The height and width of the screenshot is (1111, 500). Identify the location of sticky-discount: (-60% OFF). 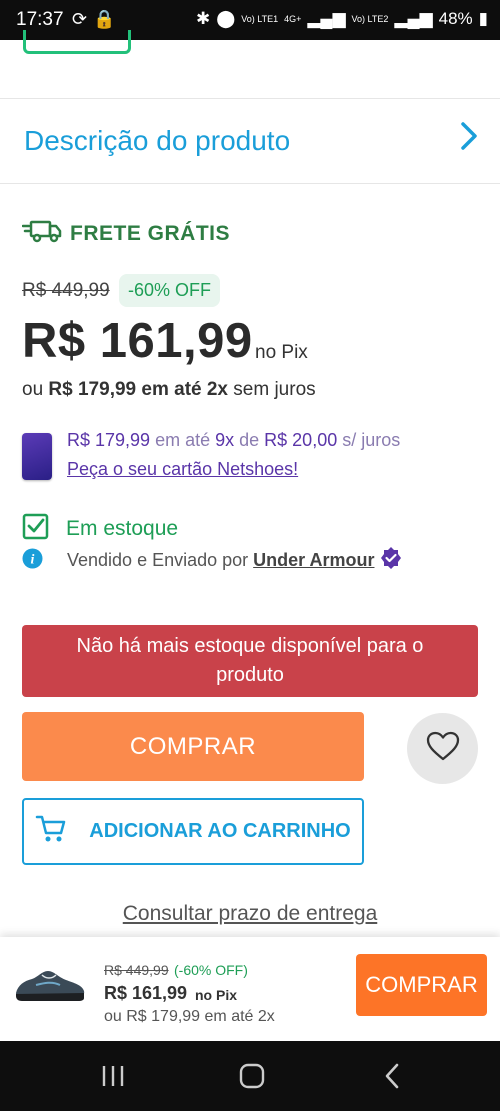
(211, 970).